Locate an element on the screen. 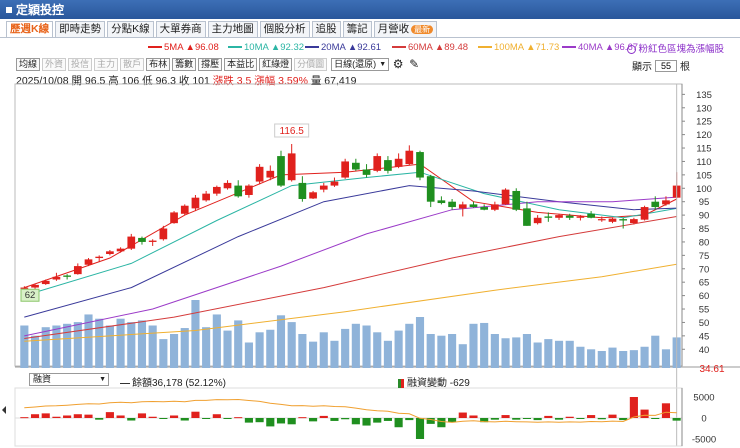 The height and width of the screenshot is (448, 740). y-tick-label: 50 is located at coordinates (704, 323).